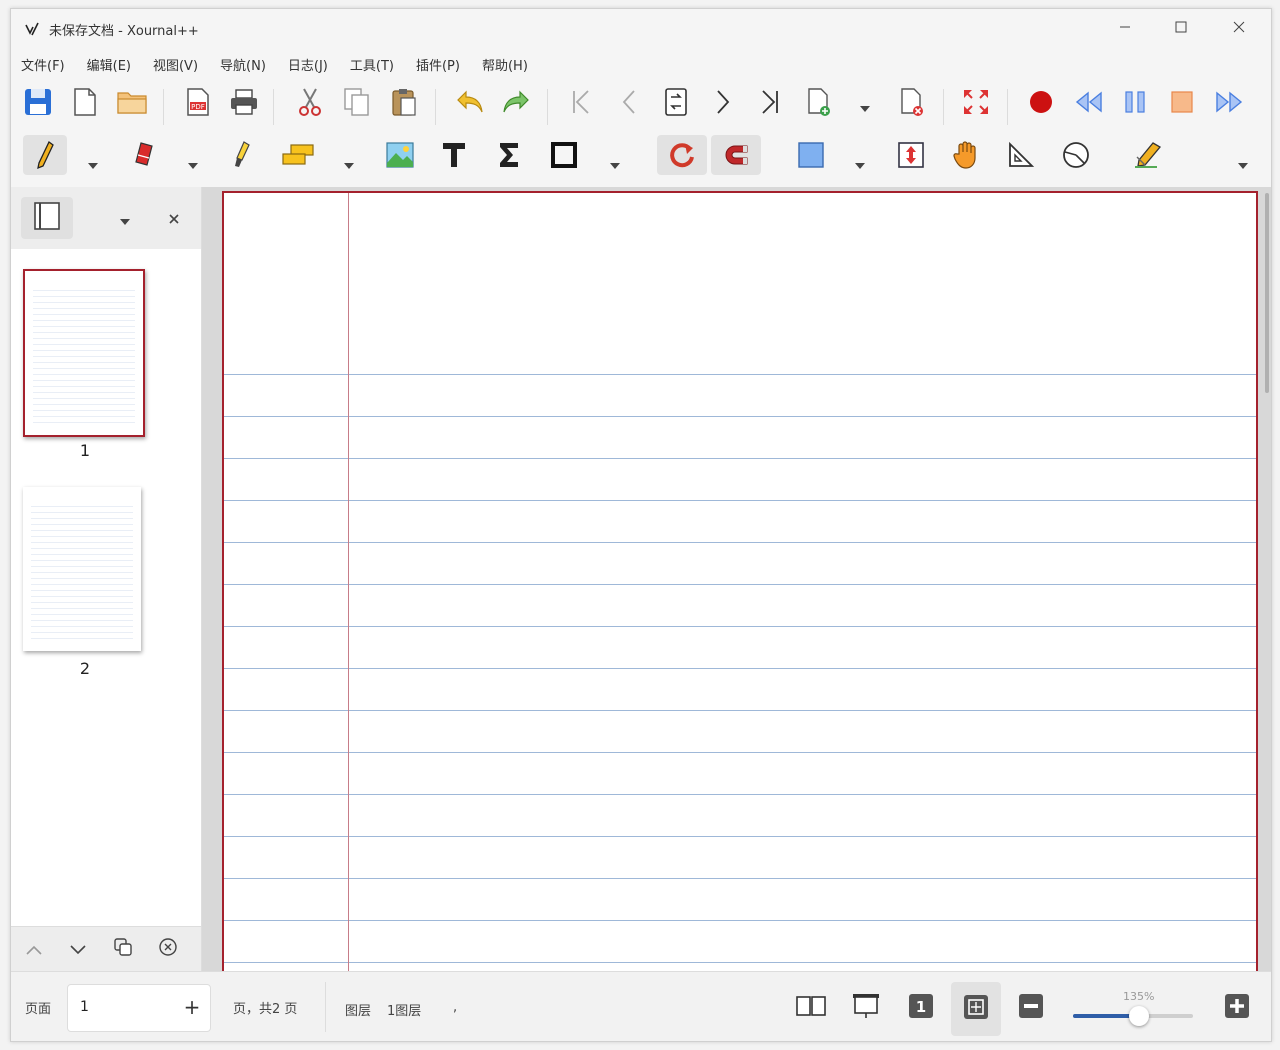 This screenshot has width=1280, height=1050. Describe the element at coordinates (244, 102) in the screenshot. I see `print-button` at that location.